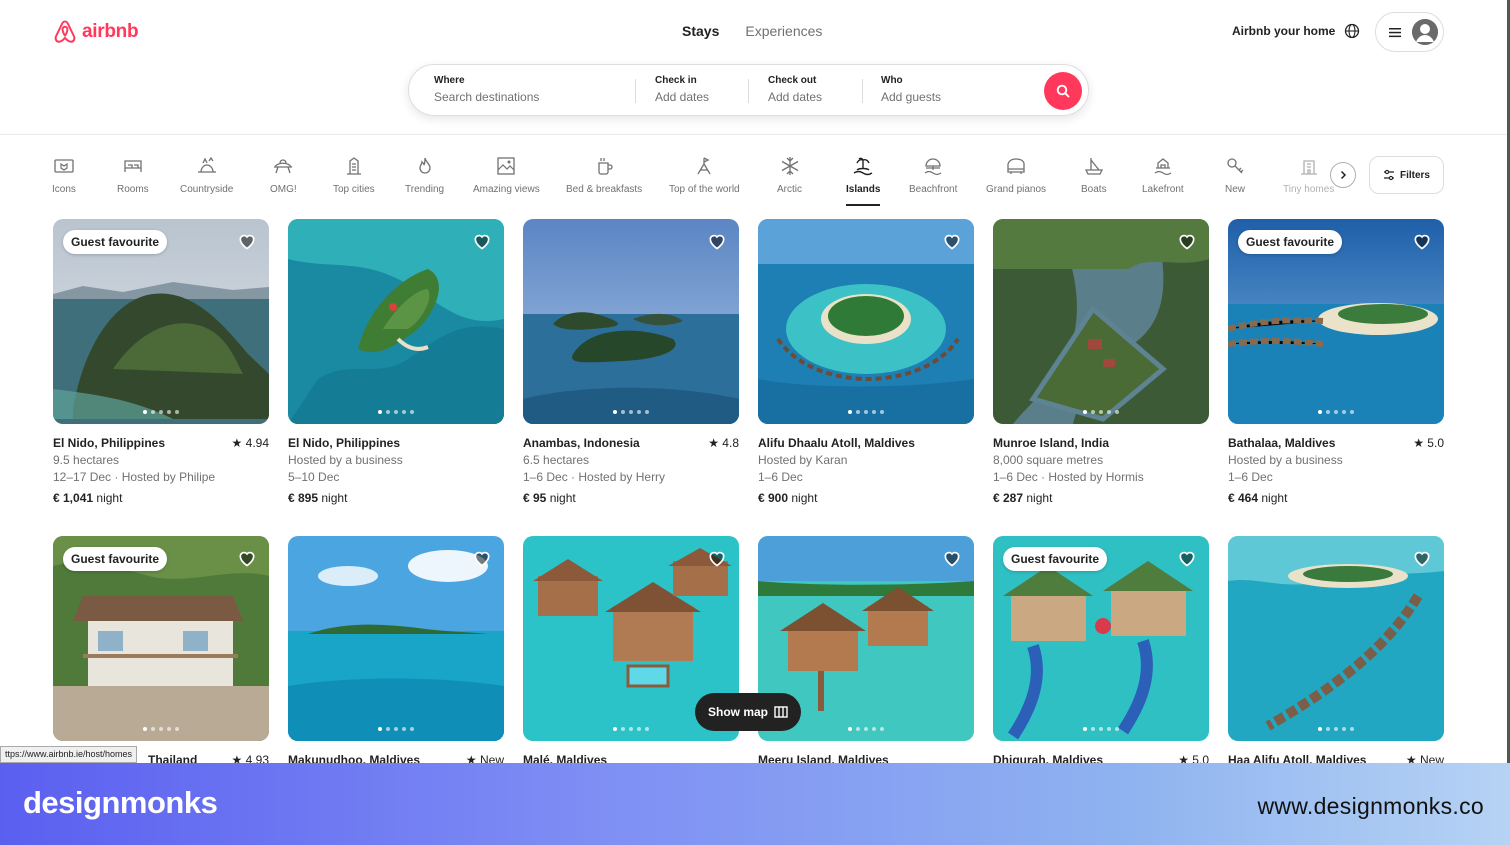 This screenshot has height=845, width=1510. Describe the element at coordinates (65, 31) in the screenshot. I see `airbnb-logo-icon` at that location.